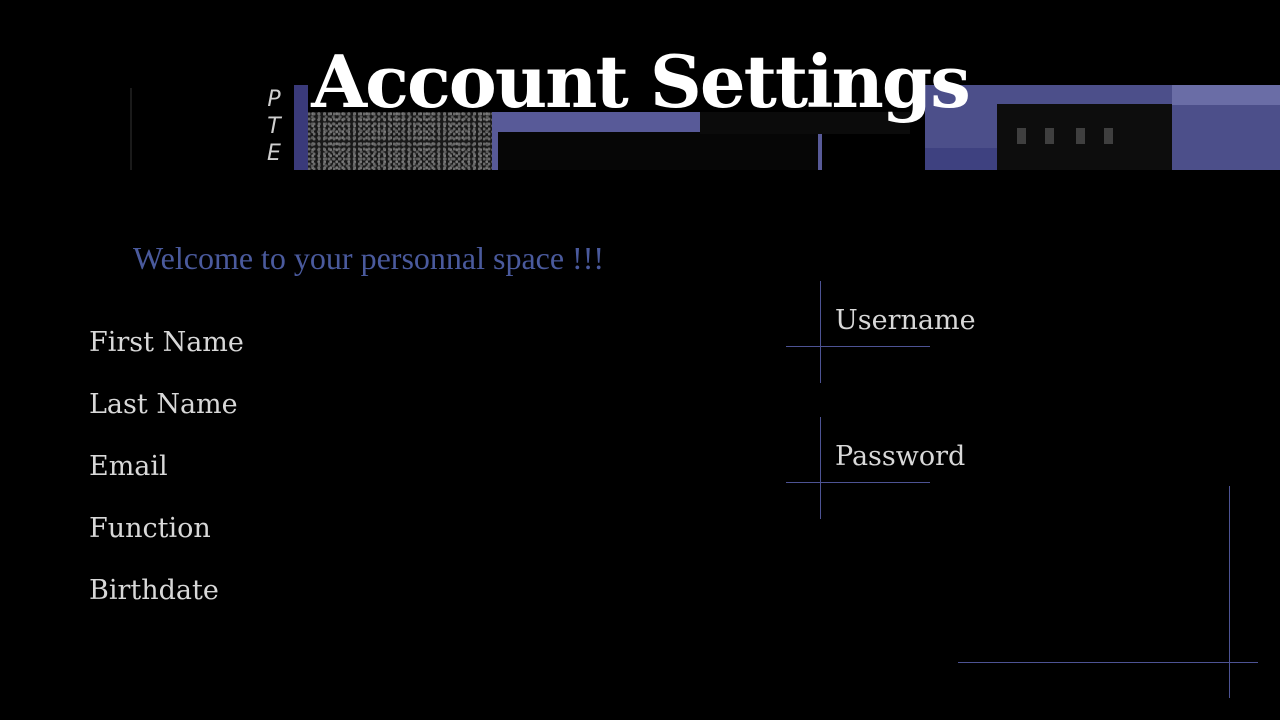 The image size is (1280, 720). Describe the element at coordinates (128, 466) in the screenshot. I see `email-label: Email` at that location.